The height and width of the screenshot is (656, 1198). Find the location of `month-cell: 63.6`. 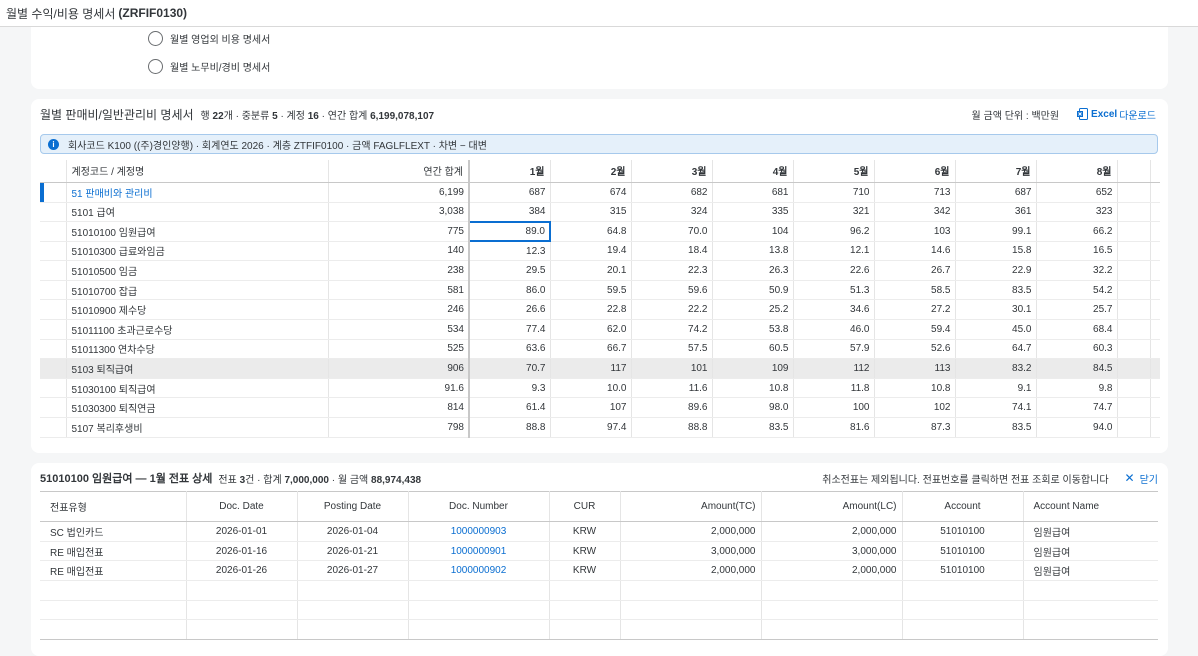

month-cell: 63.6 is located at coordinates (510, 349).